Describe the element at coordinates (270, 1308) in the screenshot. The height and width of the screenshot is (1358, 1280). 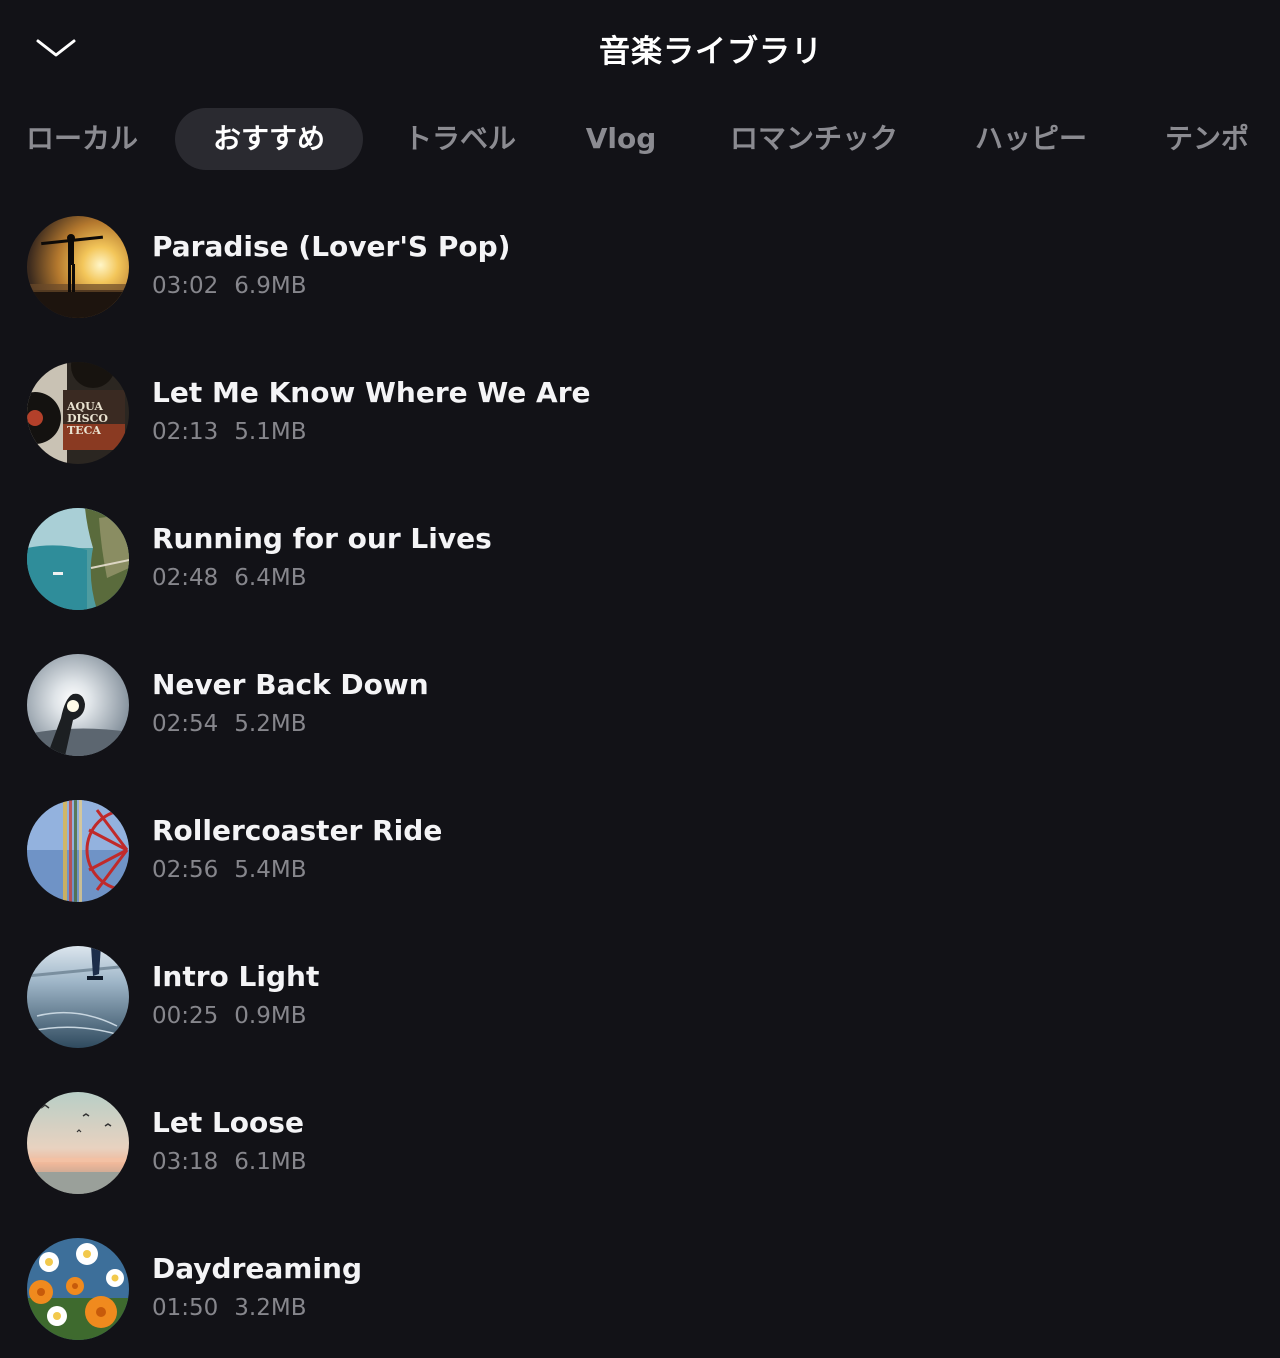
I see `track-size: 3.2MB` at that location.